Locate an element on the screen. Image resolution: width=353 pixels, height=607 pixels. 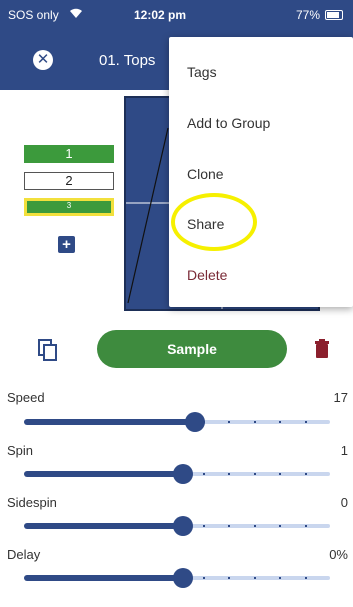
add-ball-button: + is located at coordinates (66, 244).